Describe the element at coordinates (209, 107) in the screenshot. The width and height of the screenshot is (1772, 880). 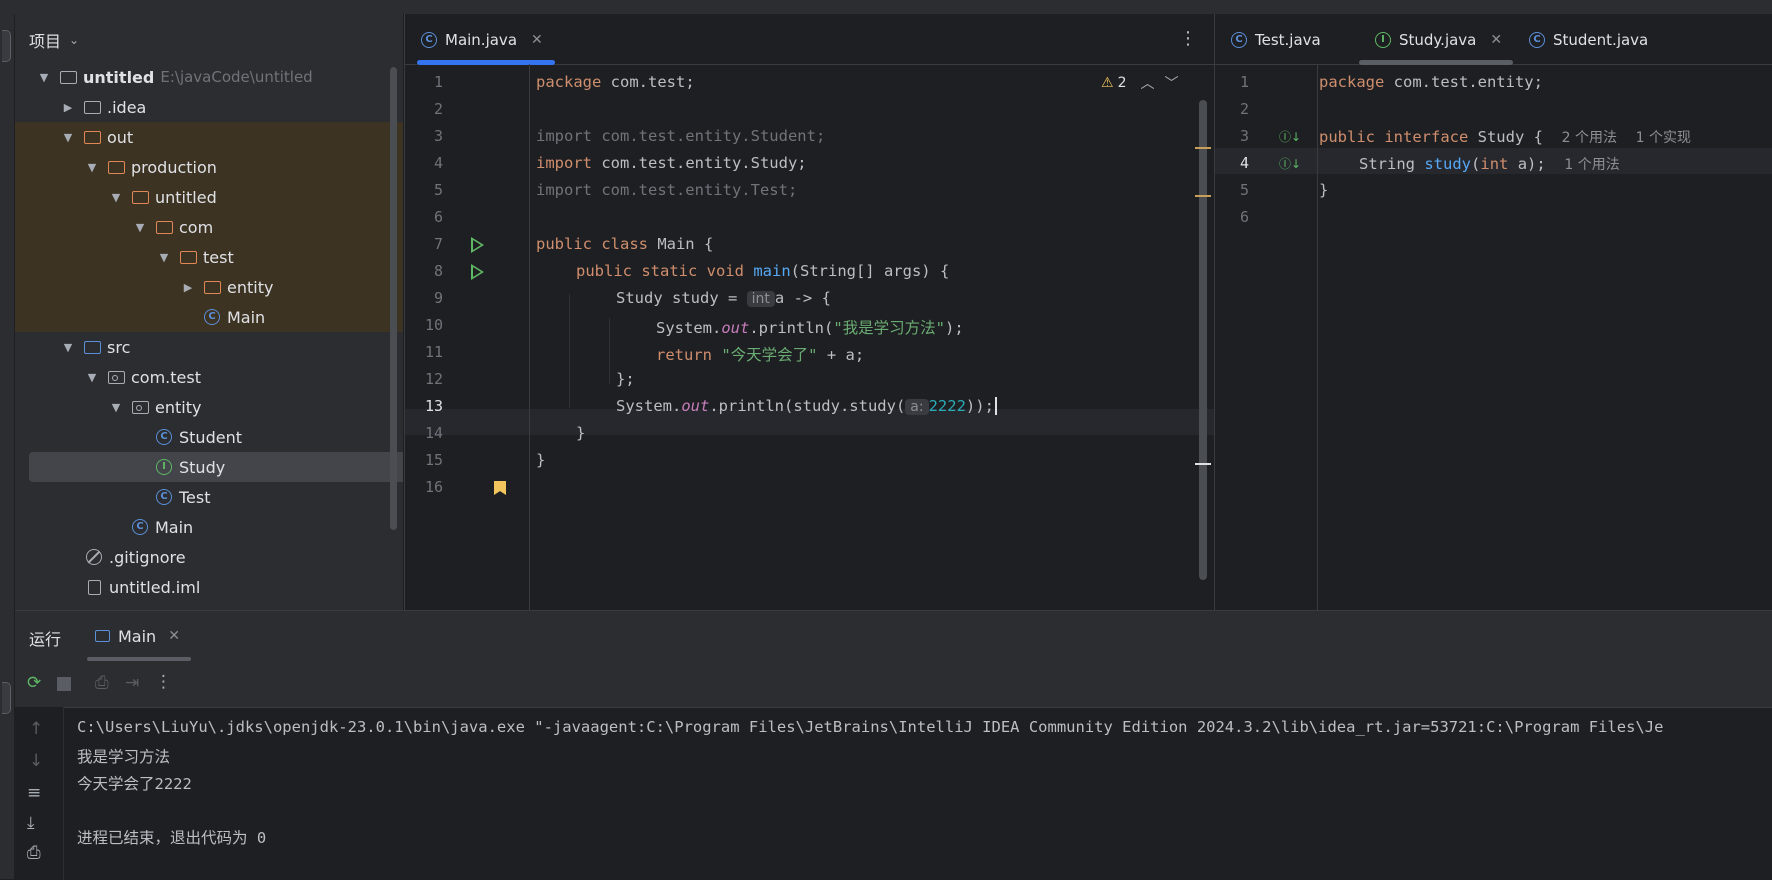
I see `tree-item-idea: ▶ .idea` at that location.